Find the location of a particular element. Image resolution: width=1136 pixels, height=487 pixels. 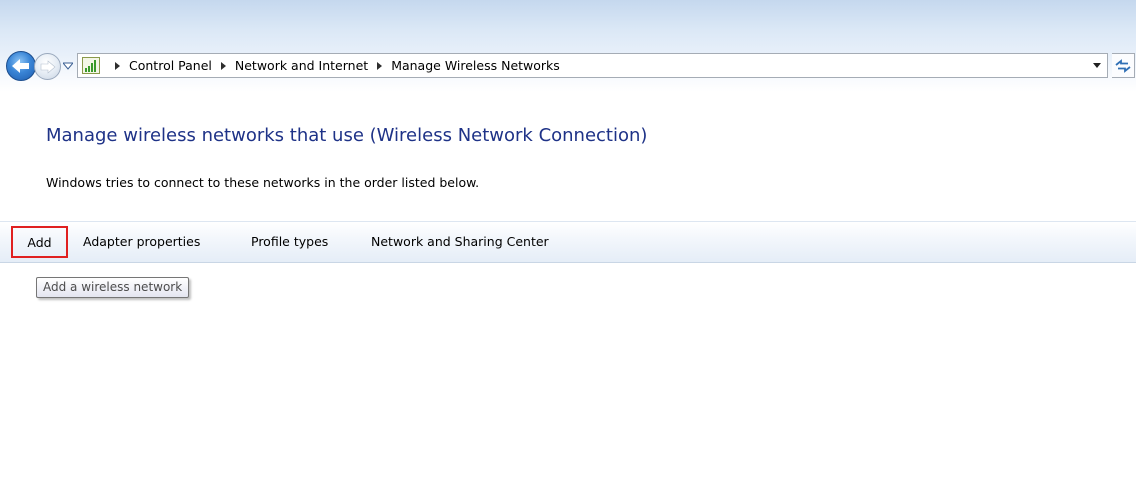

adapter-properties-button: Adapter properties is located at coordinates (141, 242).